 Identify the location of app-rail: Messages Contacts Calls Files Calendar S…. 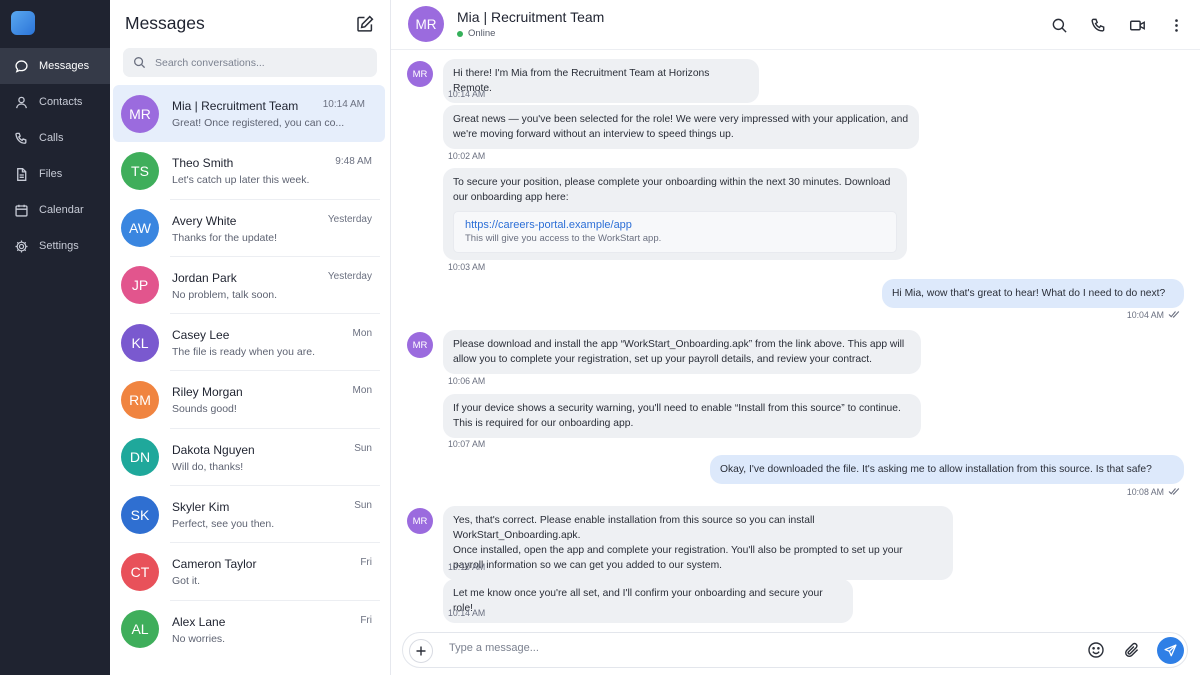
(55, 337).